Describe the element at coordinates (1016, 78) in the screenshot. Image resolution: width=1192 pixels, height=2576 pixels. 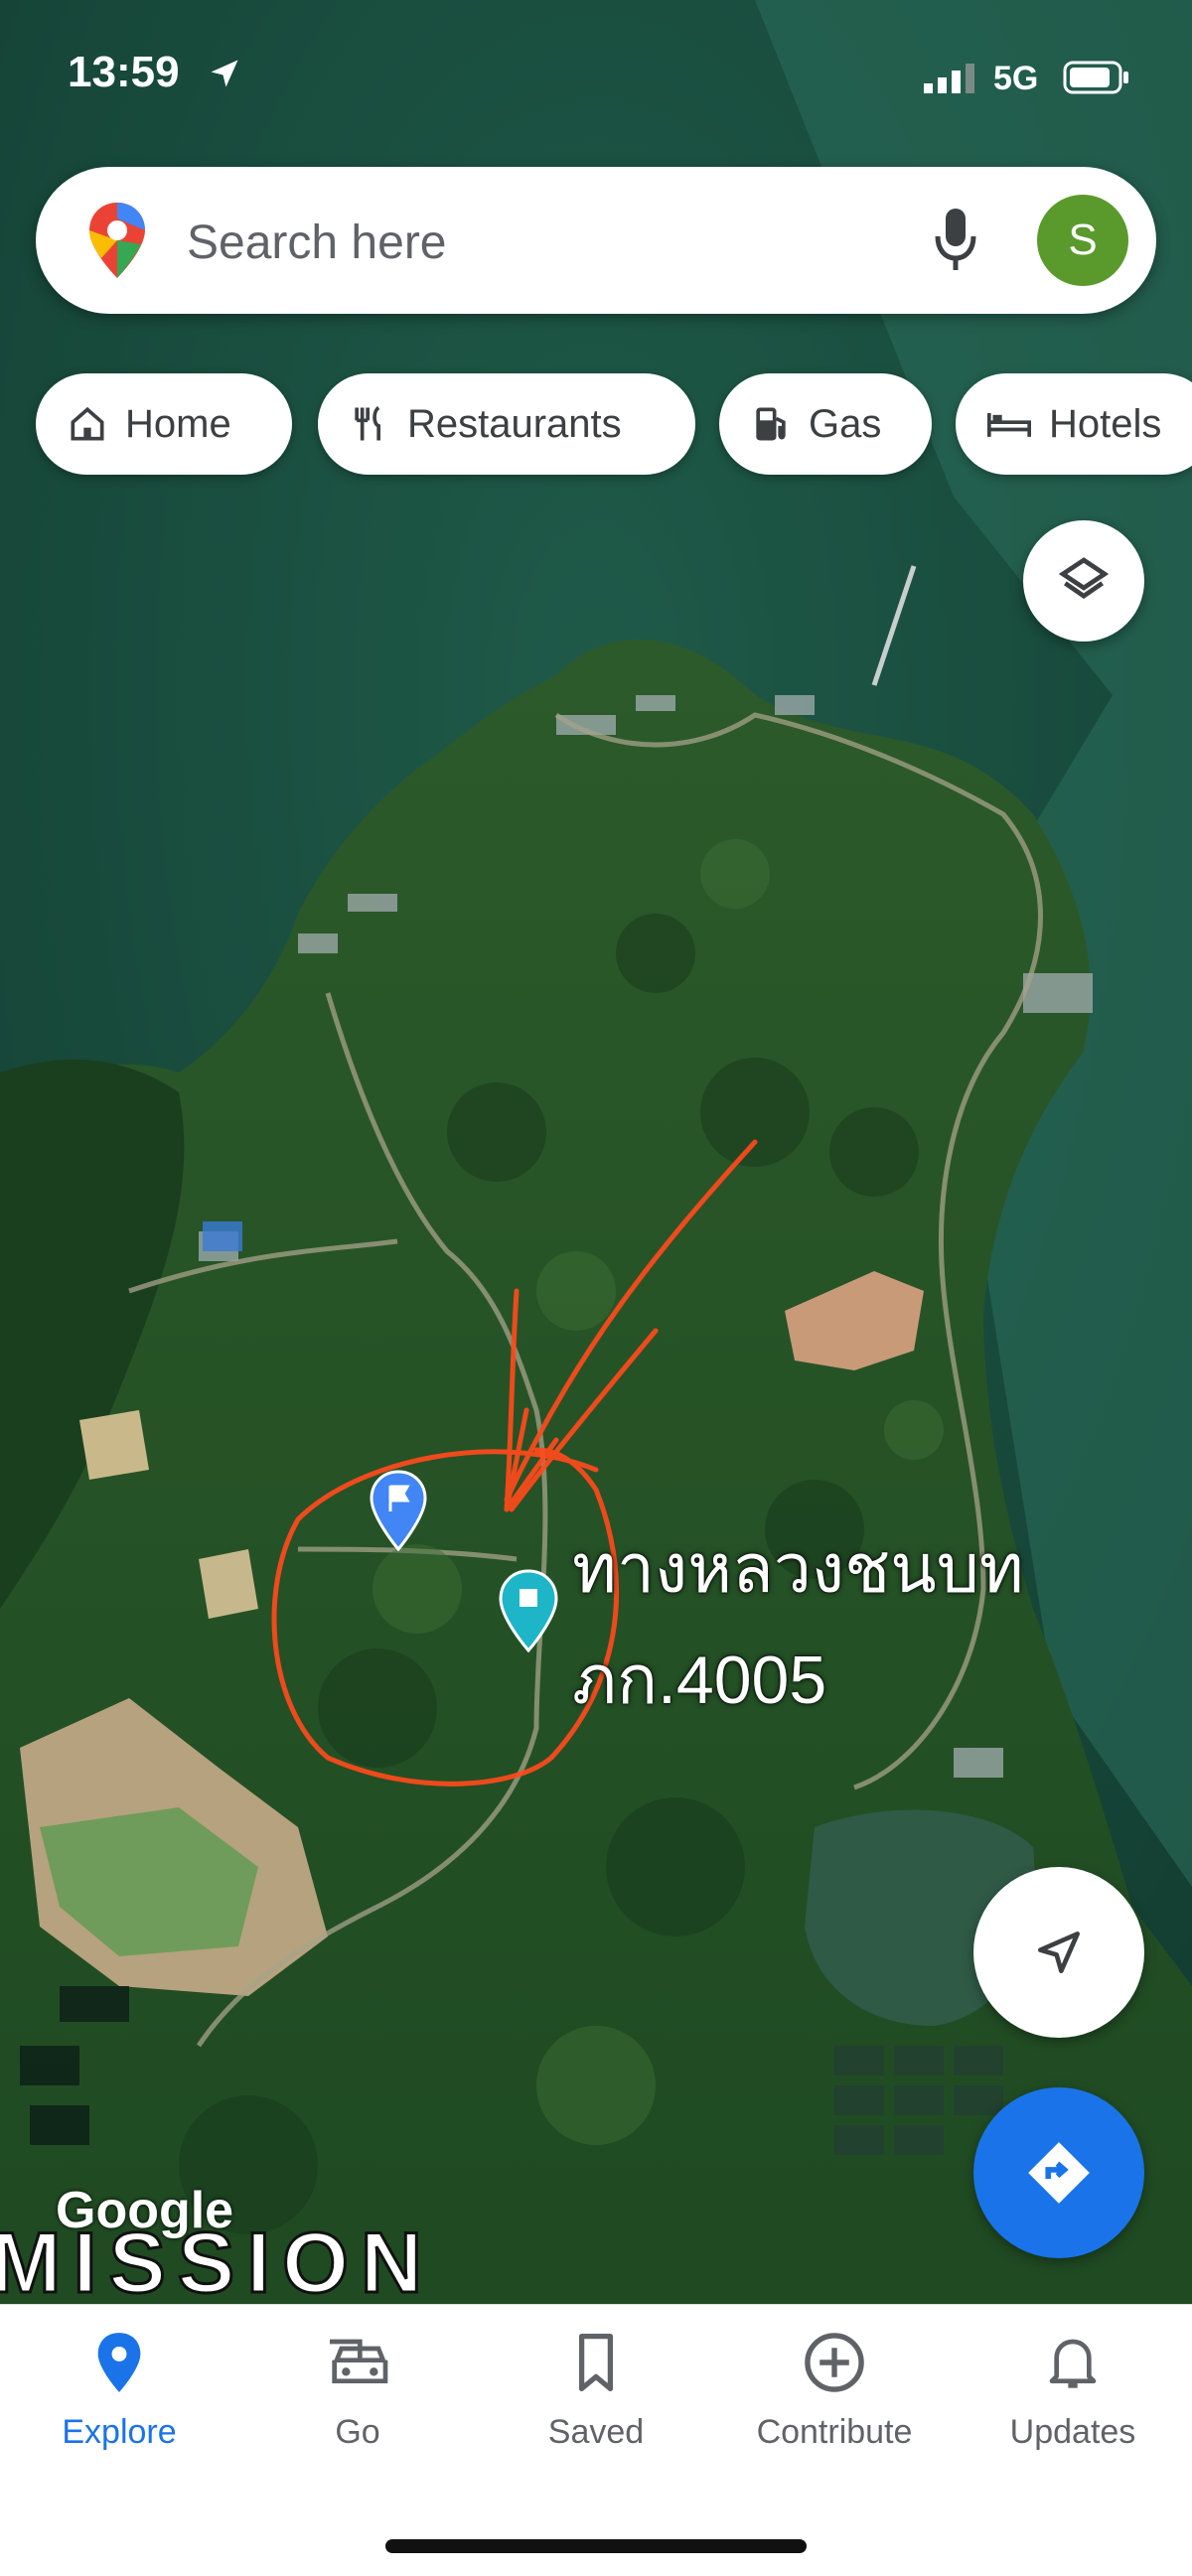
I see `network-type: 5G` at that location.